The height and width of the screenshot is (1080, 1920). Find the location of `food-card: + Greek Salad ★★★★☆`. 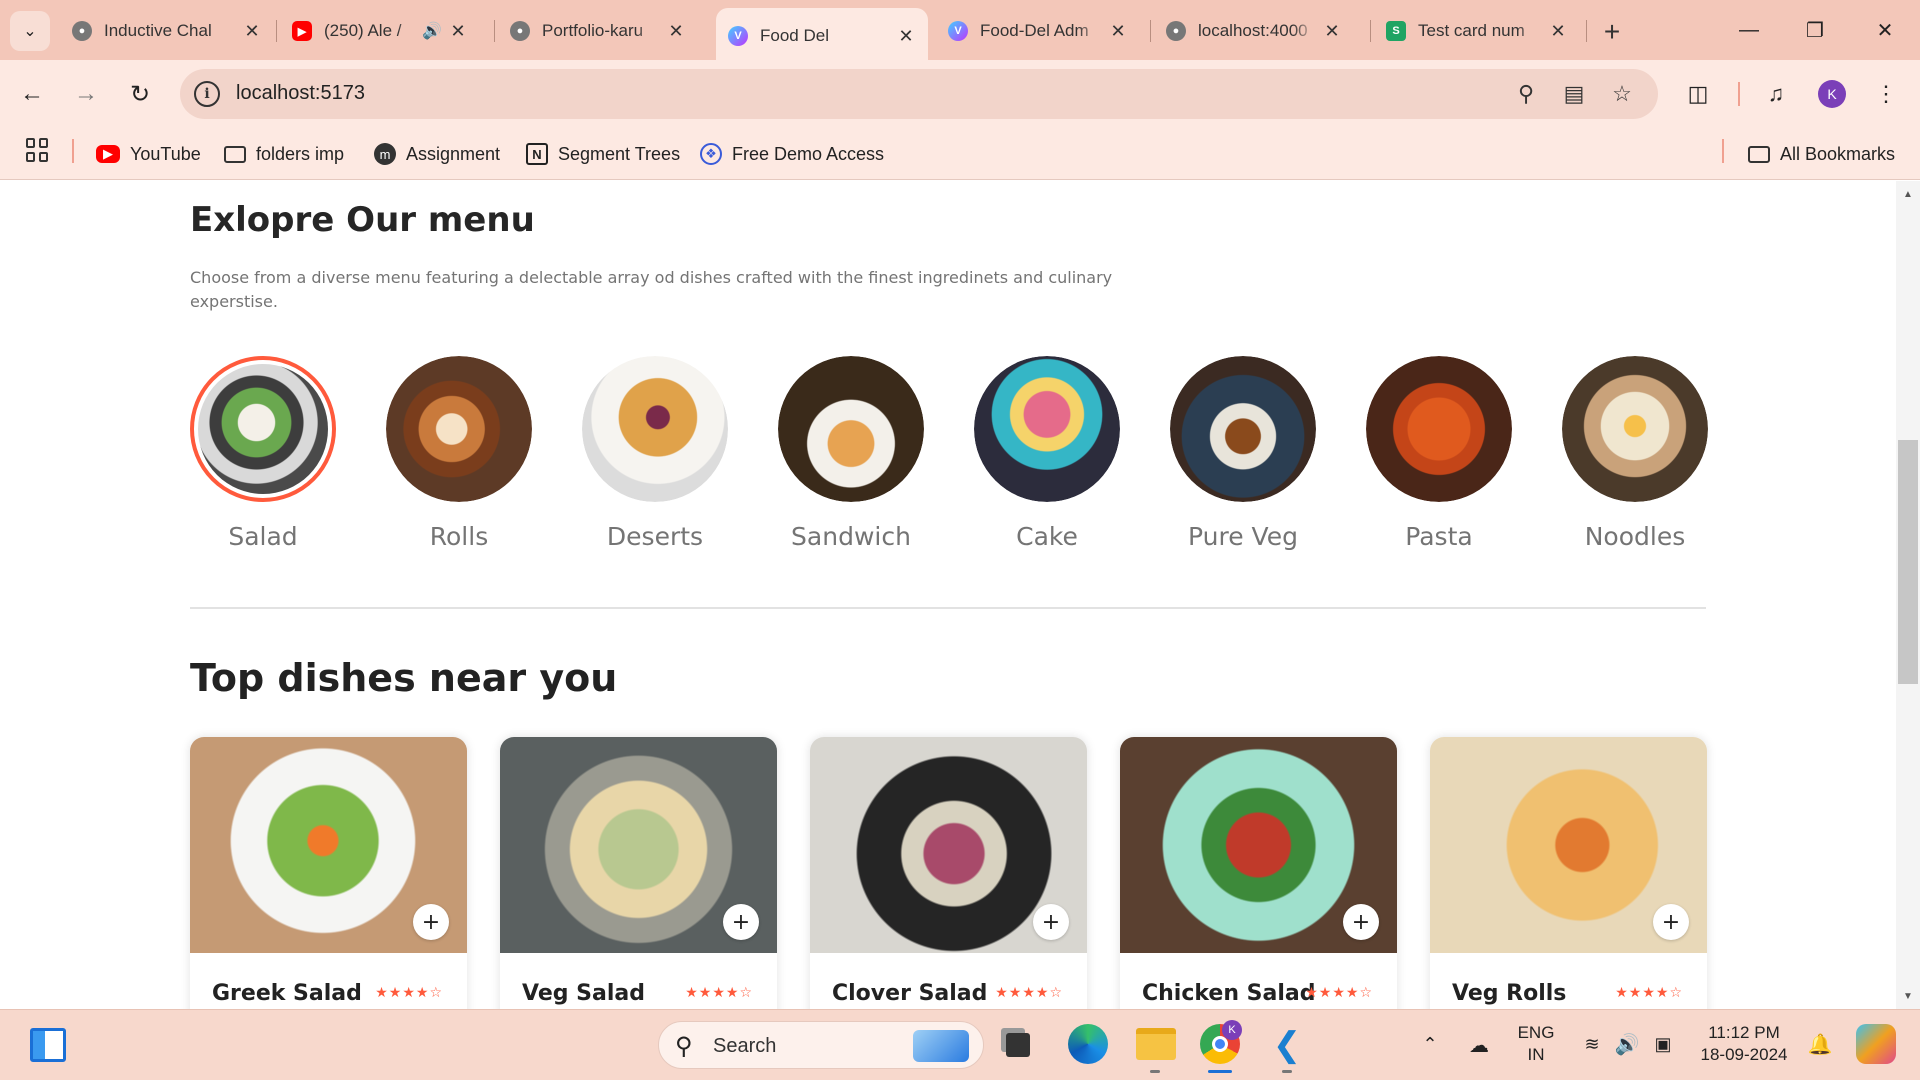

food-card: + Greek Salad ★★★★☆ is located at coordinates (328, 873).